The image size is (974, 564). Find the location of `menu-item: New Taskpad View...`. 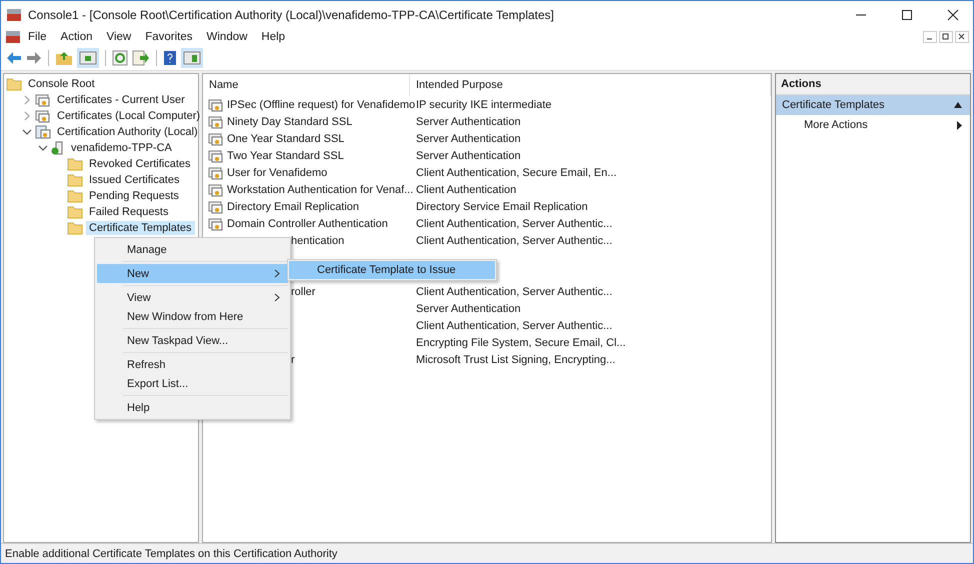

menu-item: New Taskpad View... is located at coordinates (192, 340).